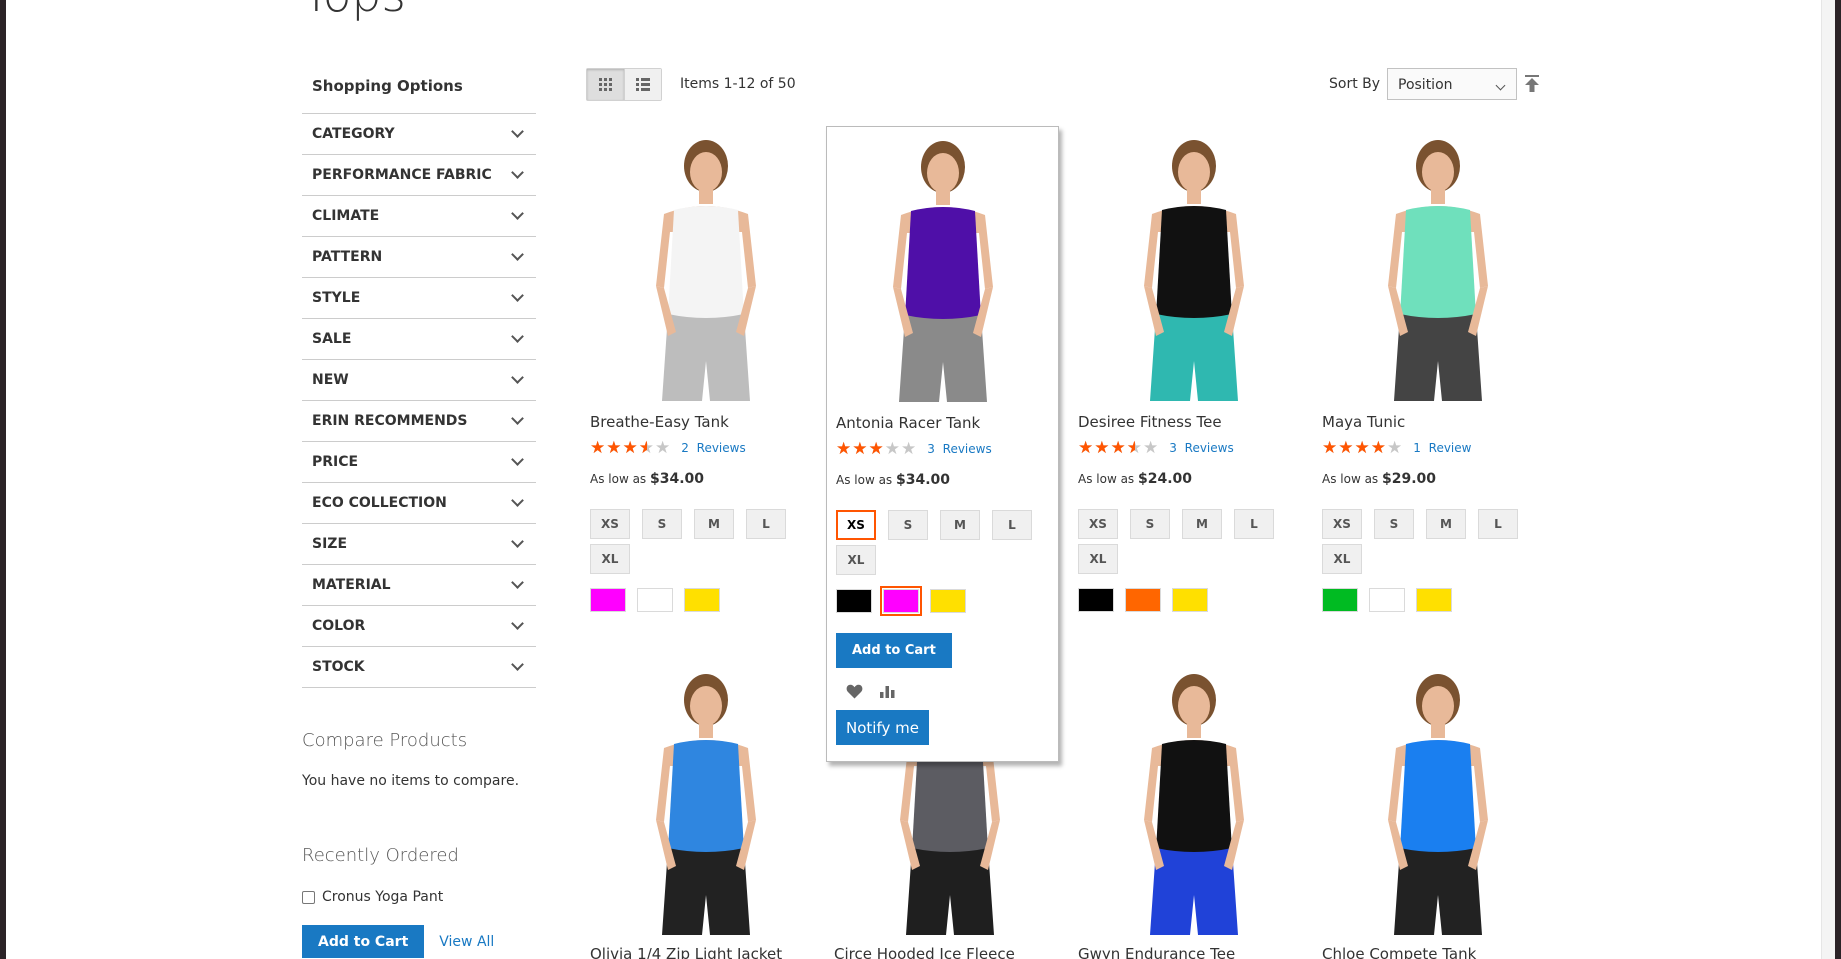  I want to click on filter-eco-collection: Eco Collection, so click(419, 503).